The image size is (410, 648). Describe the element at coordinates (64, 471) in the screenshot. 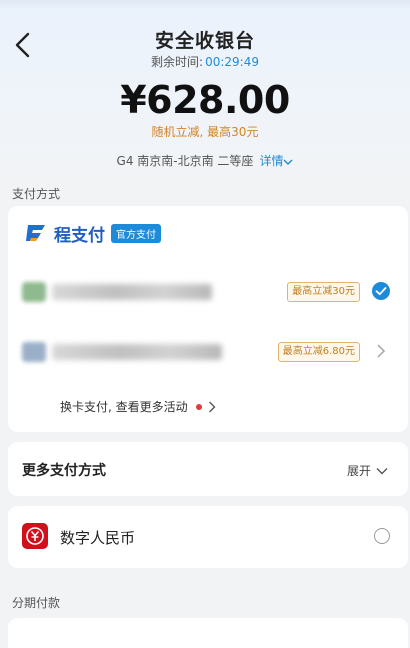

I see `more-methods-label: 更多支付方式` at that location.